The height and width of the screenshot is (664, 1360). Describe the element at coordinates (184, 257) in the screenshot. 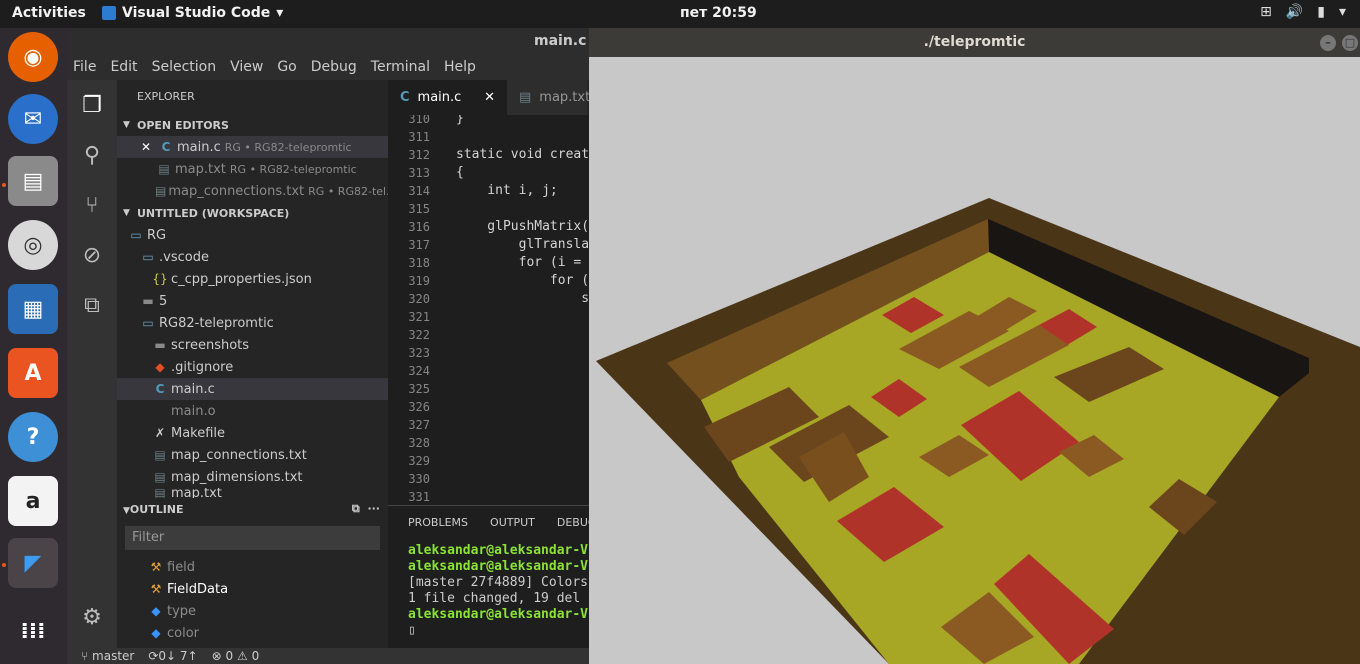

I see `tree-label: .vscode` at that location.